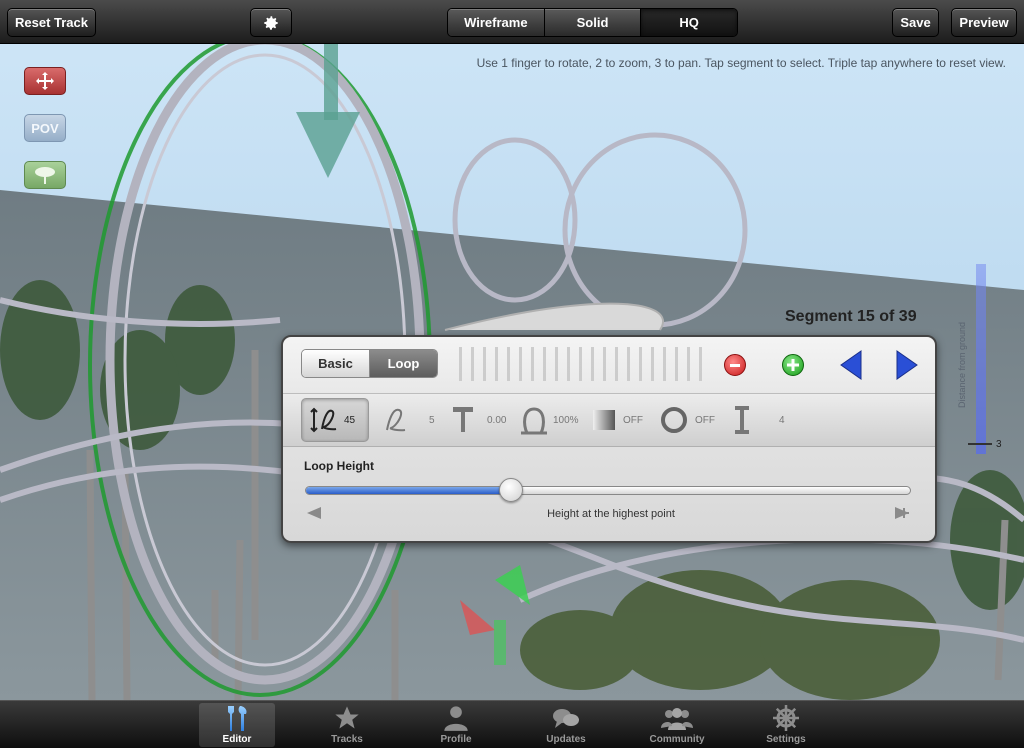  Describe the element at coordinates (566, 739) in the screenshot. I see `tab-label: Updates` at that location.